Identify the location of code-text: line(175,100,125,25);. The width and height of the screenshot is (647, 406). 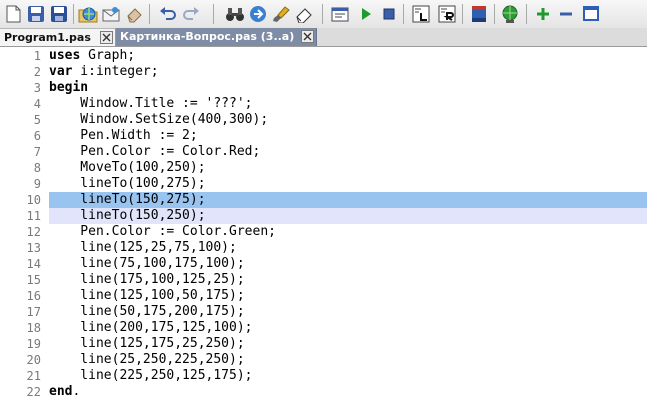
(147, 279).